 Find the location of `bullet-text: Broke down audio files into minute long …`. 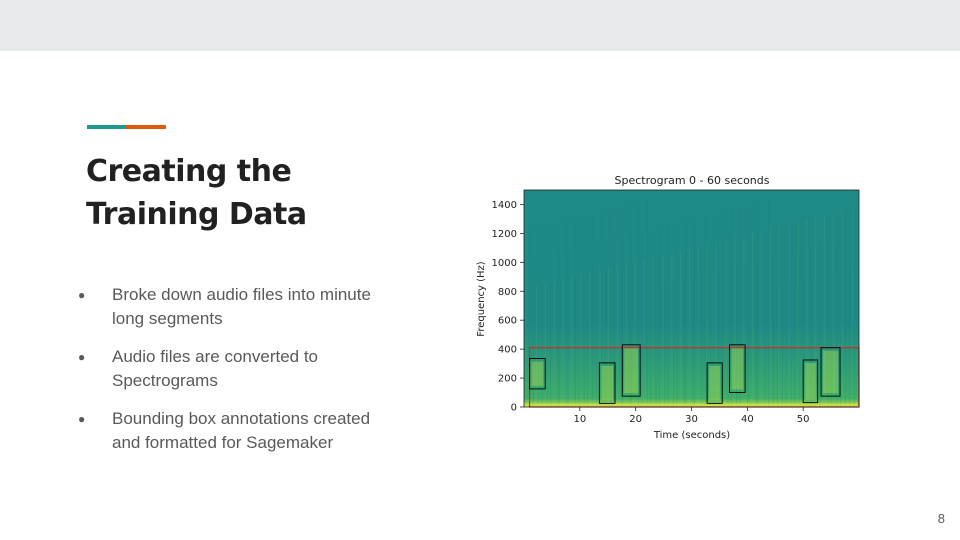

bullet-text: Broke down audio files into minute long … is located at coordinates (241, 307).